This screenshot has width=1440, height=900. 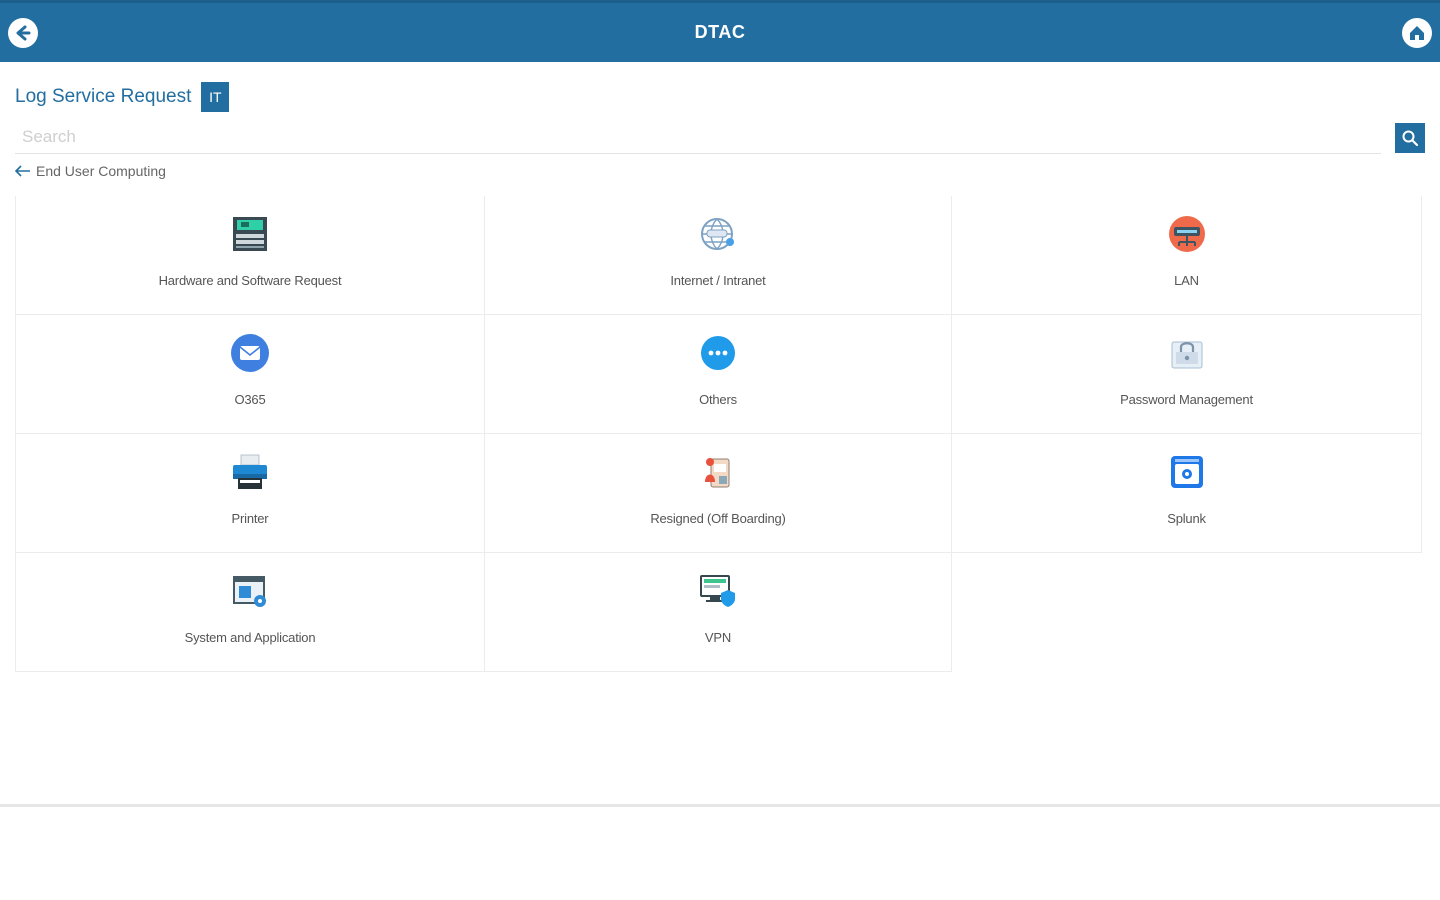 What do you see at coordinates (718, 591) in the screenshot?
I see `vpn-icon` at bounding box center [718, 591].